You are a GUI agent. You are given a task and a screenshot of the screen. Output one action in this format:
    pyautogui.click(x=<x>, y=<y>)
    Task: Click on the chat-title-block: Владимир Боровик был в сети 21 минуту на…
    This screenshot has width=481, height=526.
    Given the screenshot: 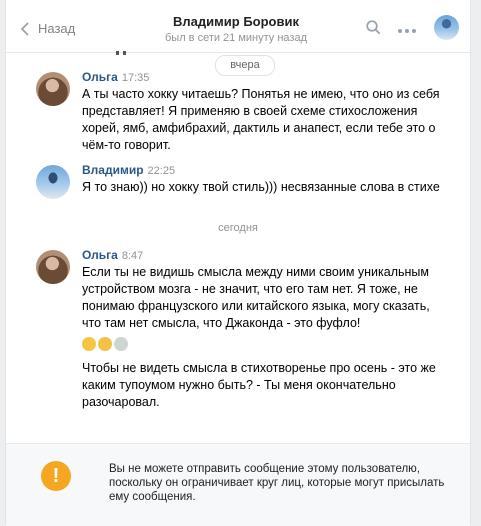 What is the action you would take?
    pyautogui.click(x=236, y=29)
    